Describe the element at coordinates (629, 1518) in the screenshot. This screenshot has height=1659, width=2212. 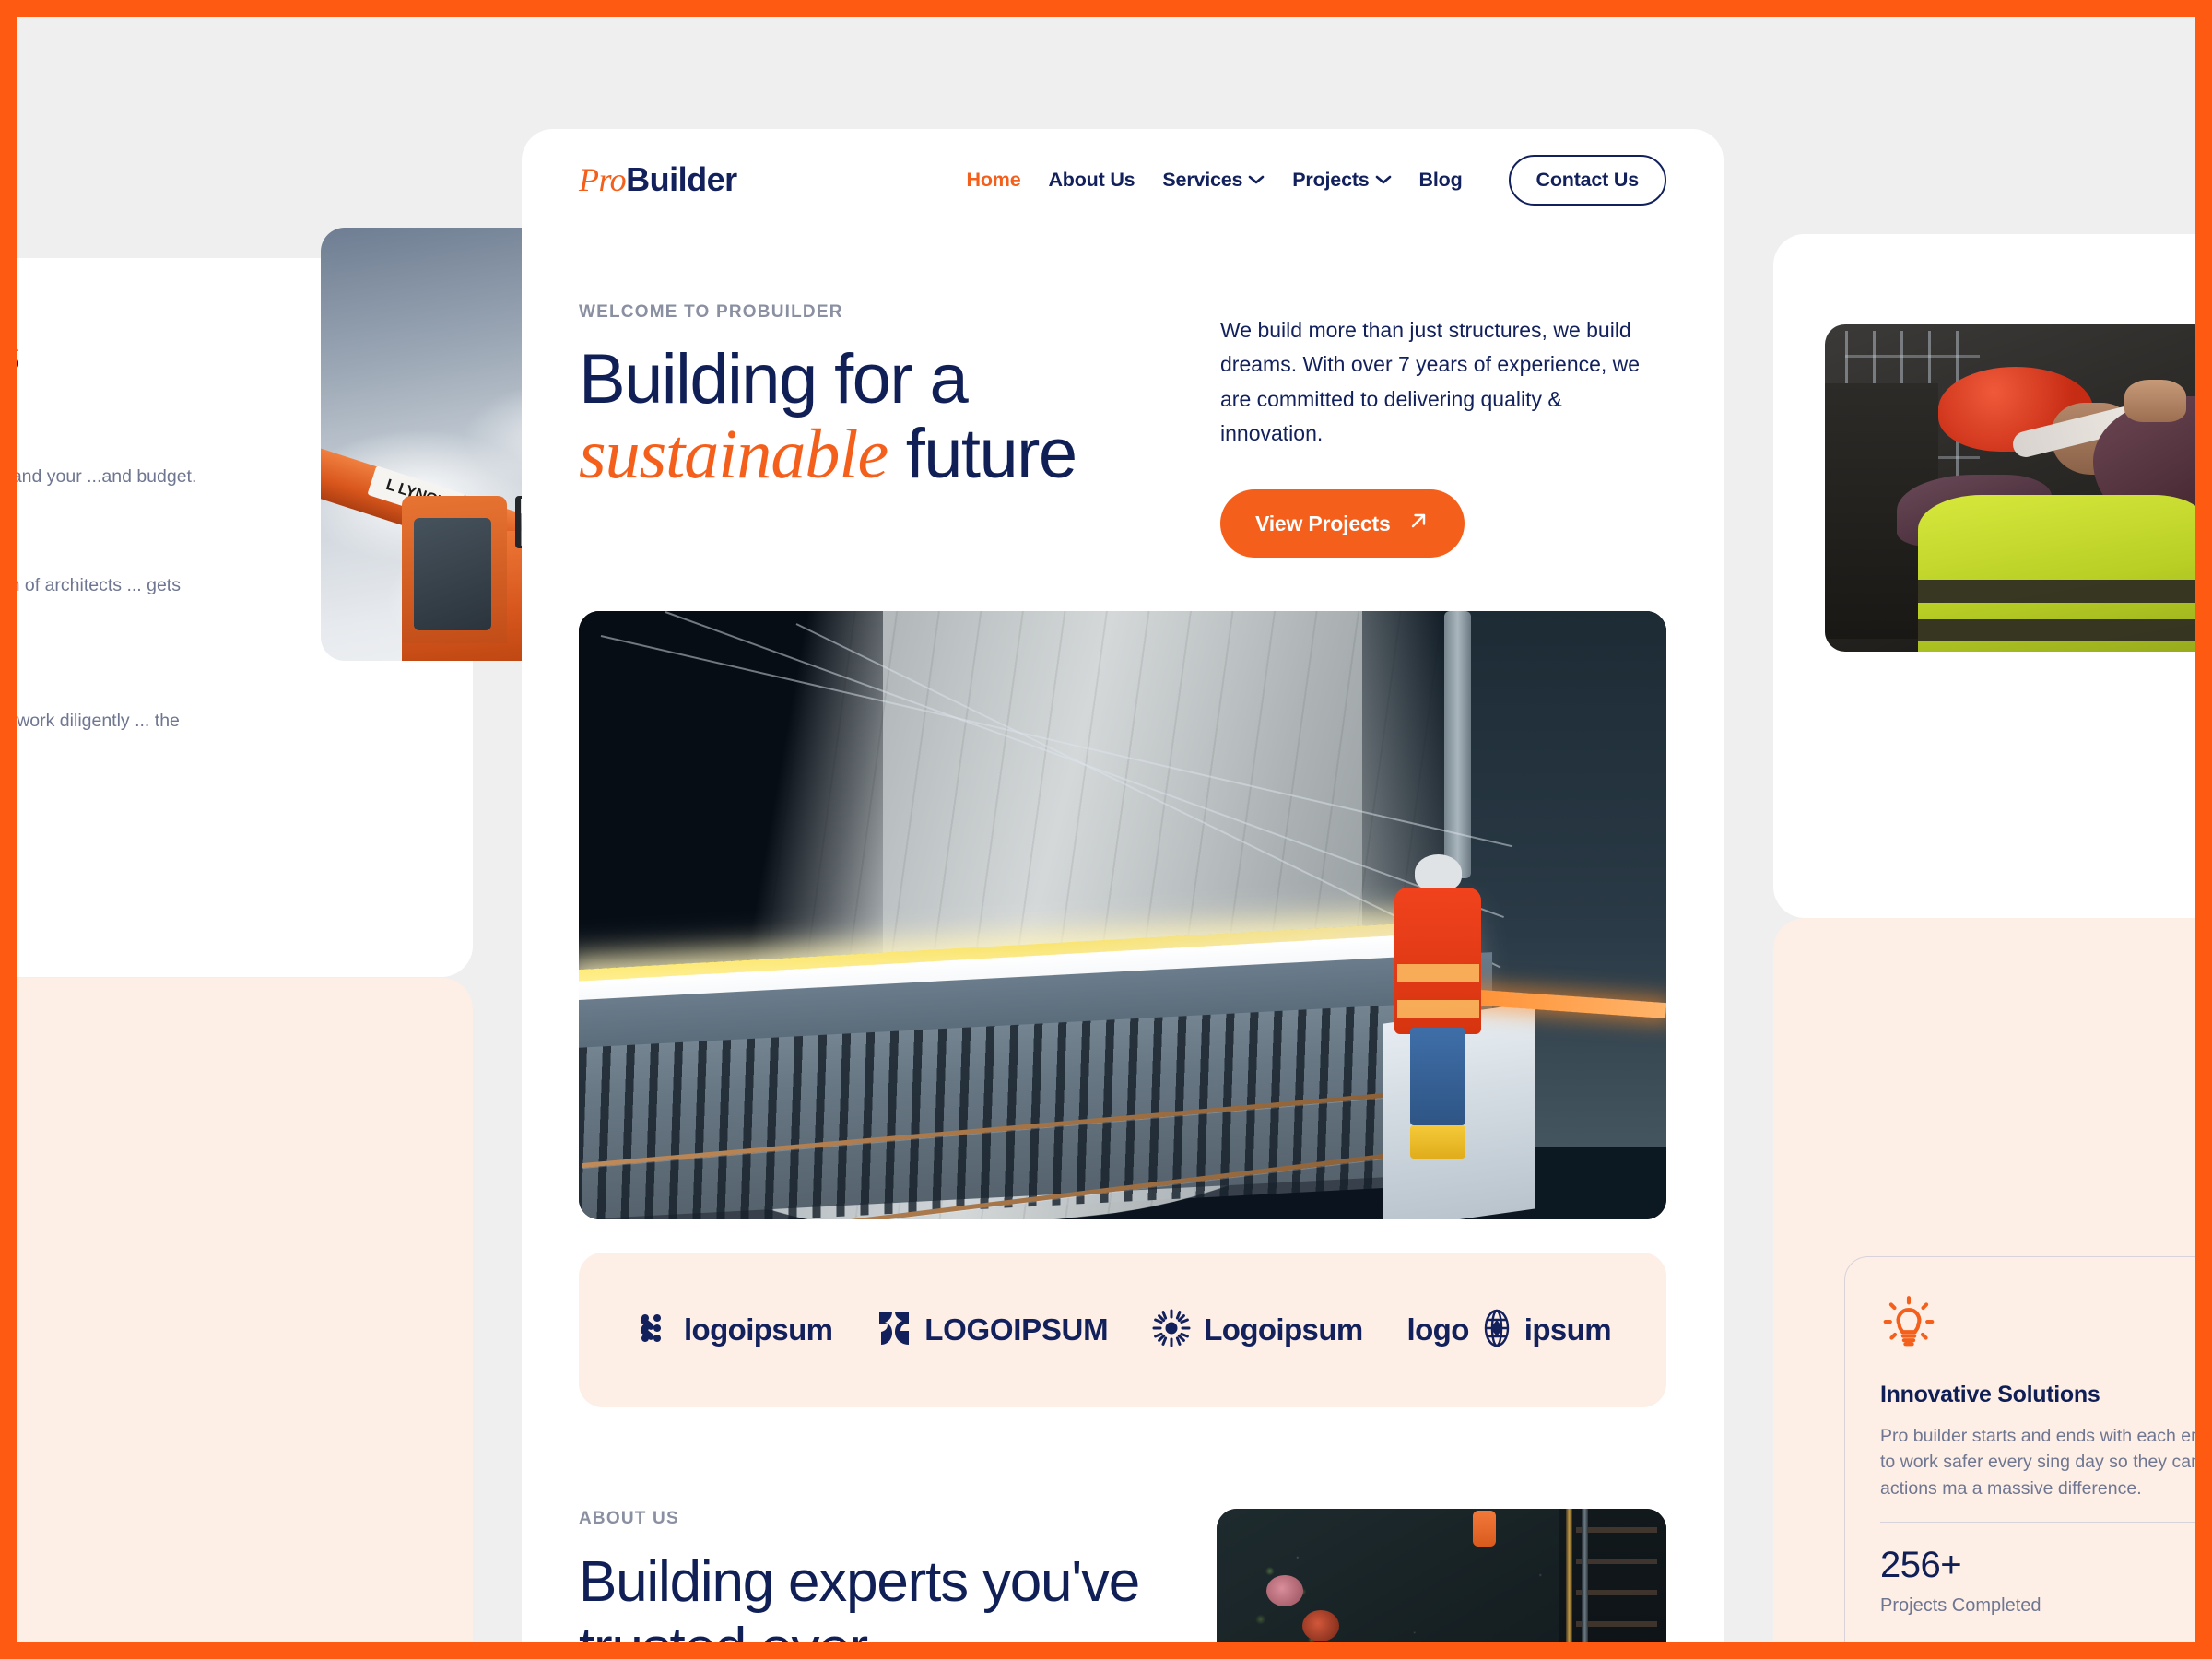
I see `about-eyebrow: ABOUT US` at that location.